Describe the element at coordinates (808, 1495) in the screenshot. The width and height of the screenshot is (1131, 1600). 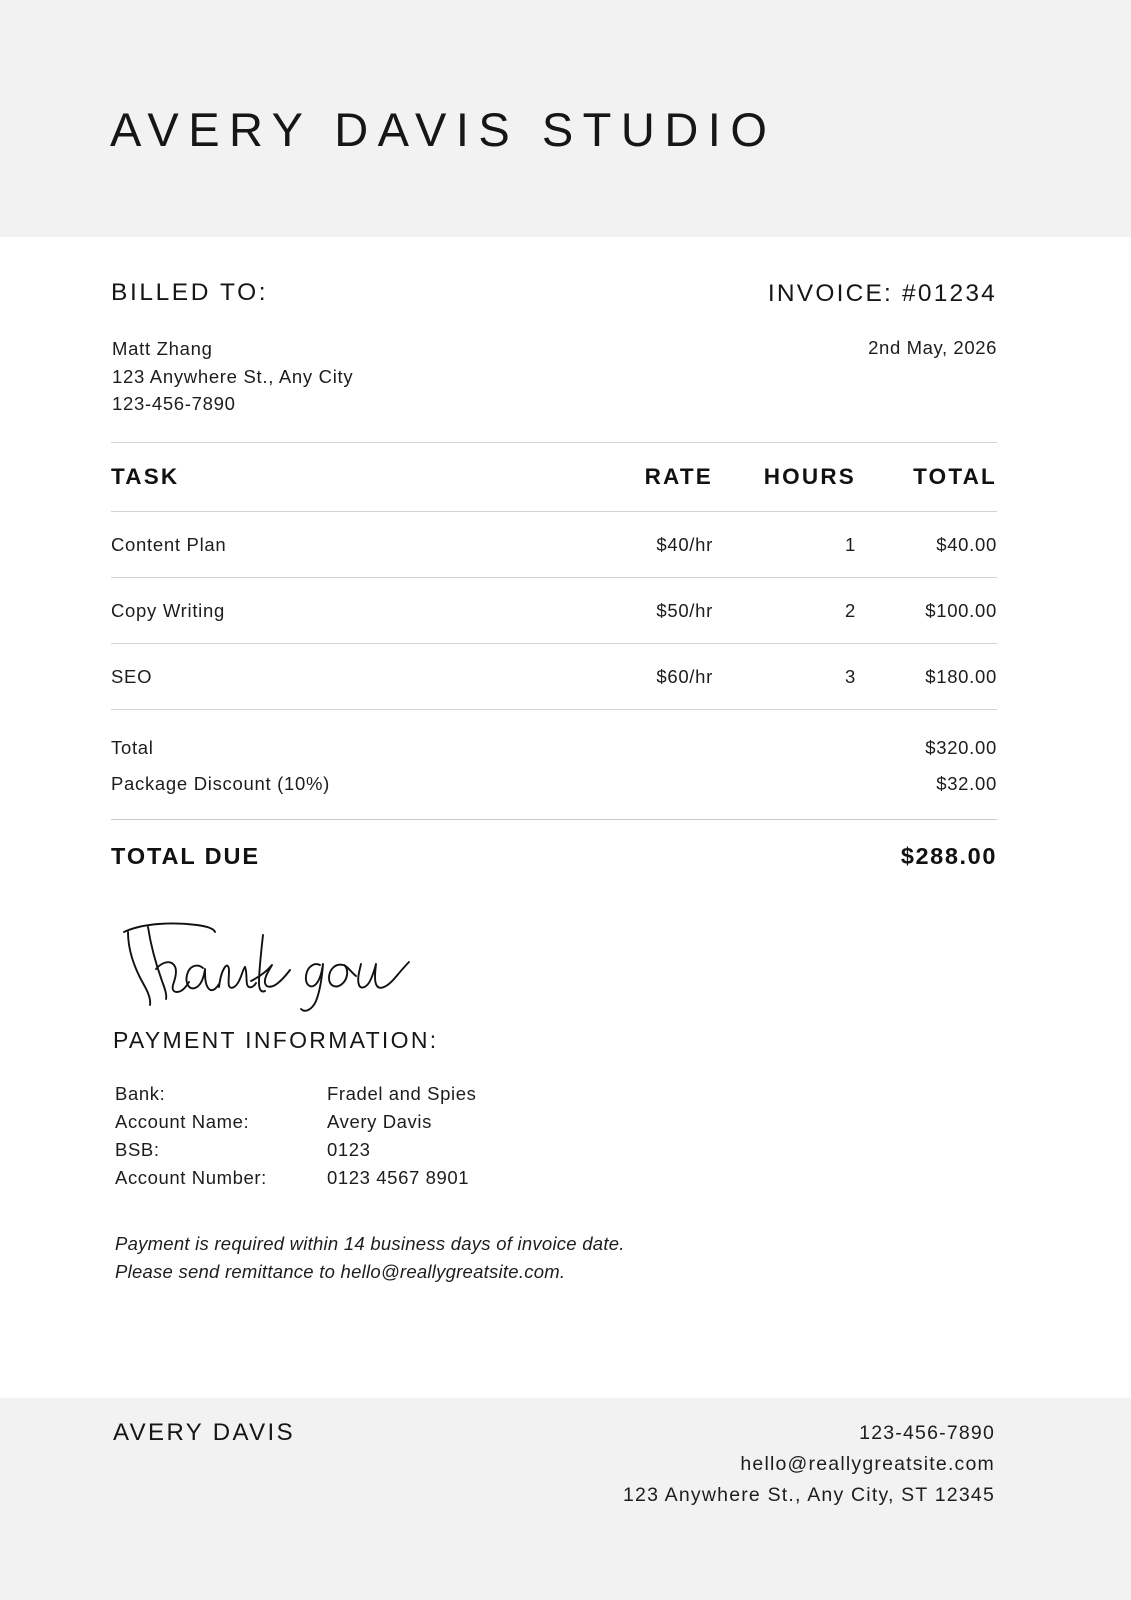
I see `footer-address: 123 Anywhere St., Any City, ST 12345` at that location.